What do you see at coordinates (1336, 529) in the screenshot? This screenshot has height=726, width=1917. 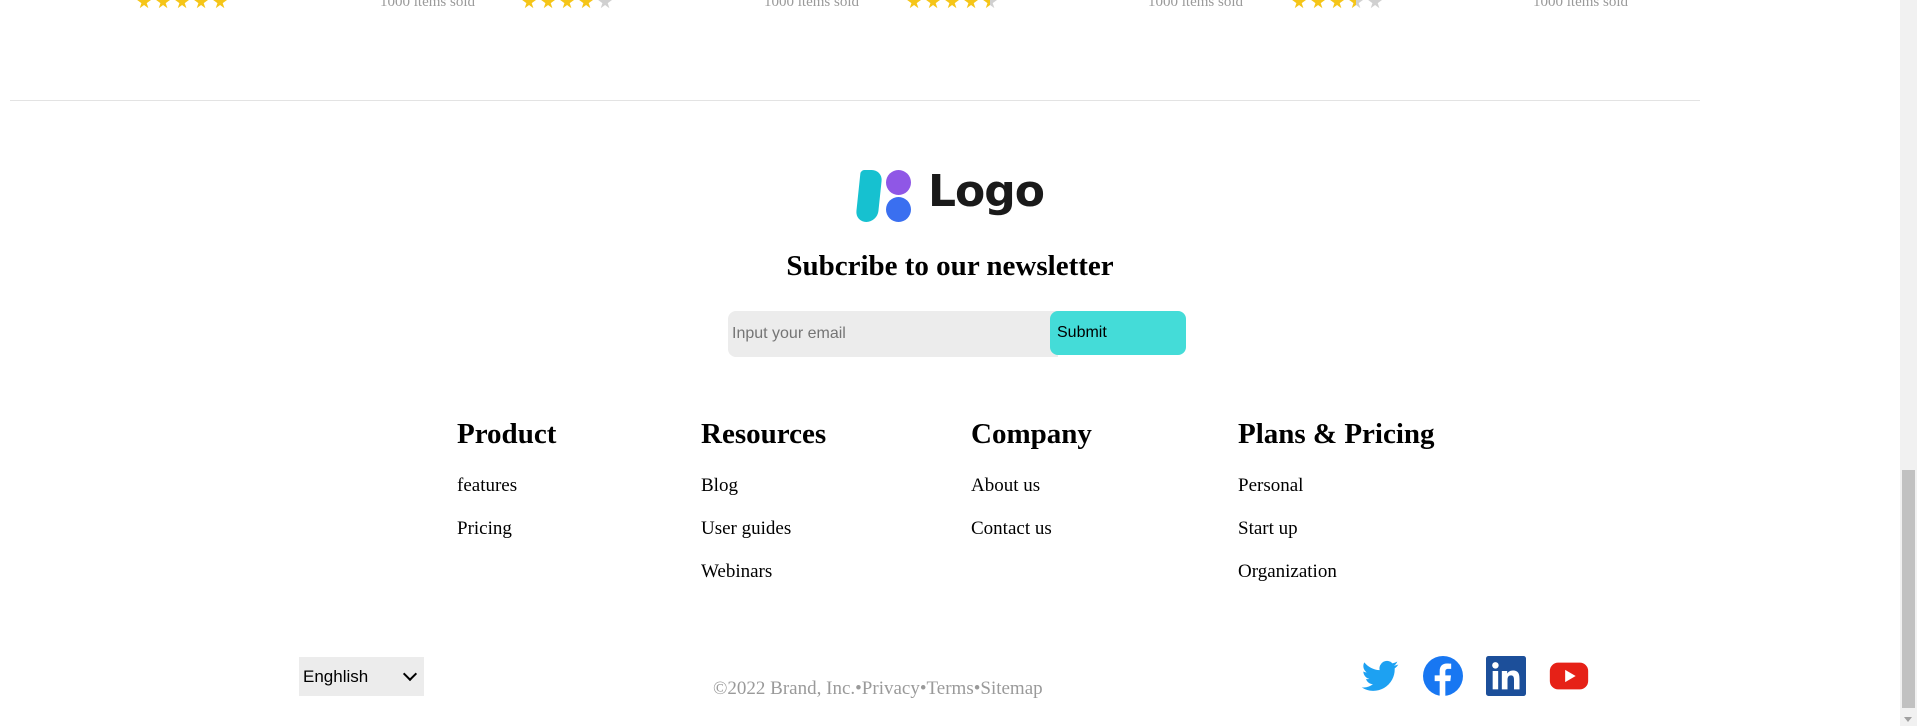 I see `footer-link-start-up: Start up` at bounding box center [1336, 529].